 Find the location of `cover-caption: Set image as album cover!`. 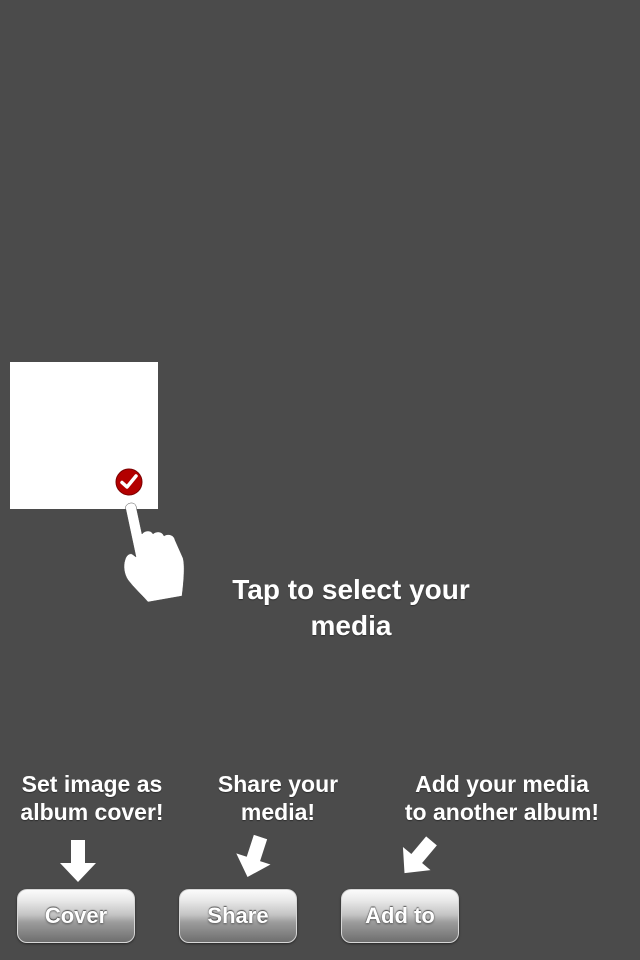

cover-caption: Set image as album cover! is located at coordinates (92, 798).